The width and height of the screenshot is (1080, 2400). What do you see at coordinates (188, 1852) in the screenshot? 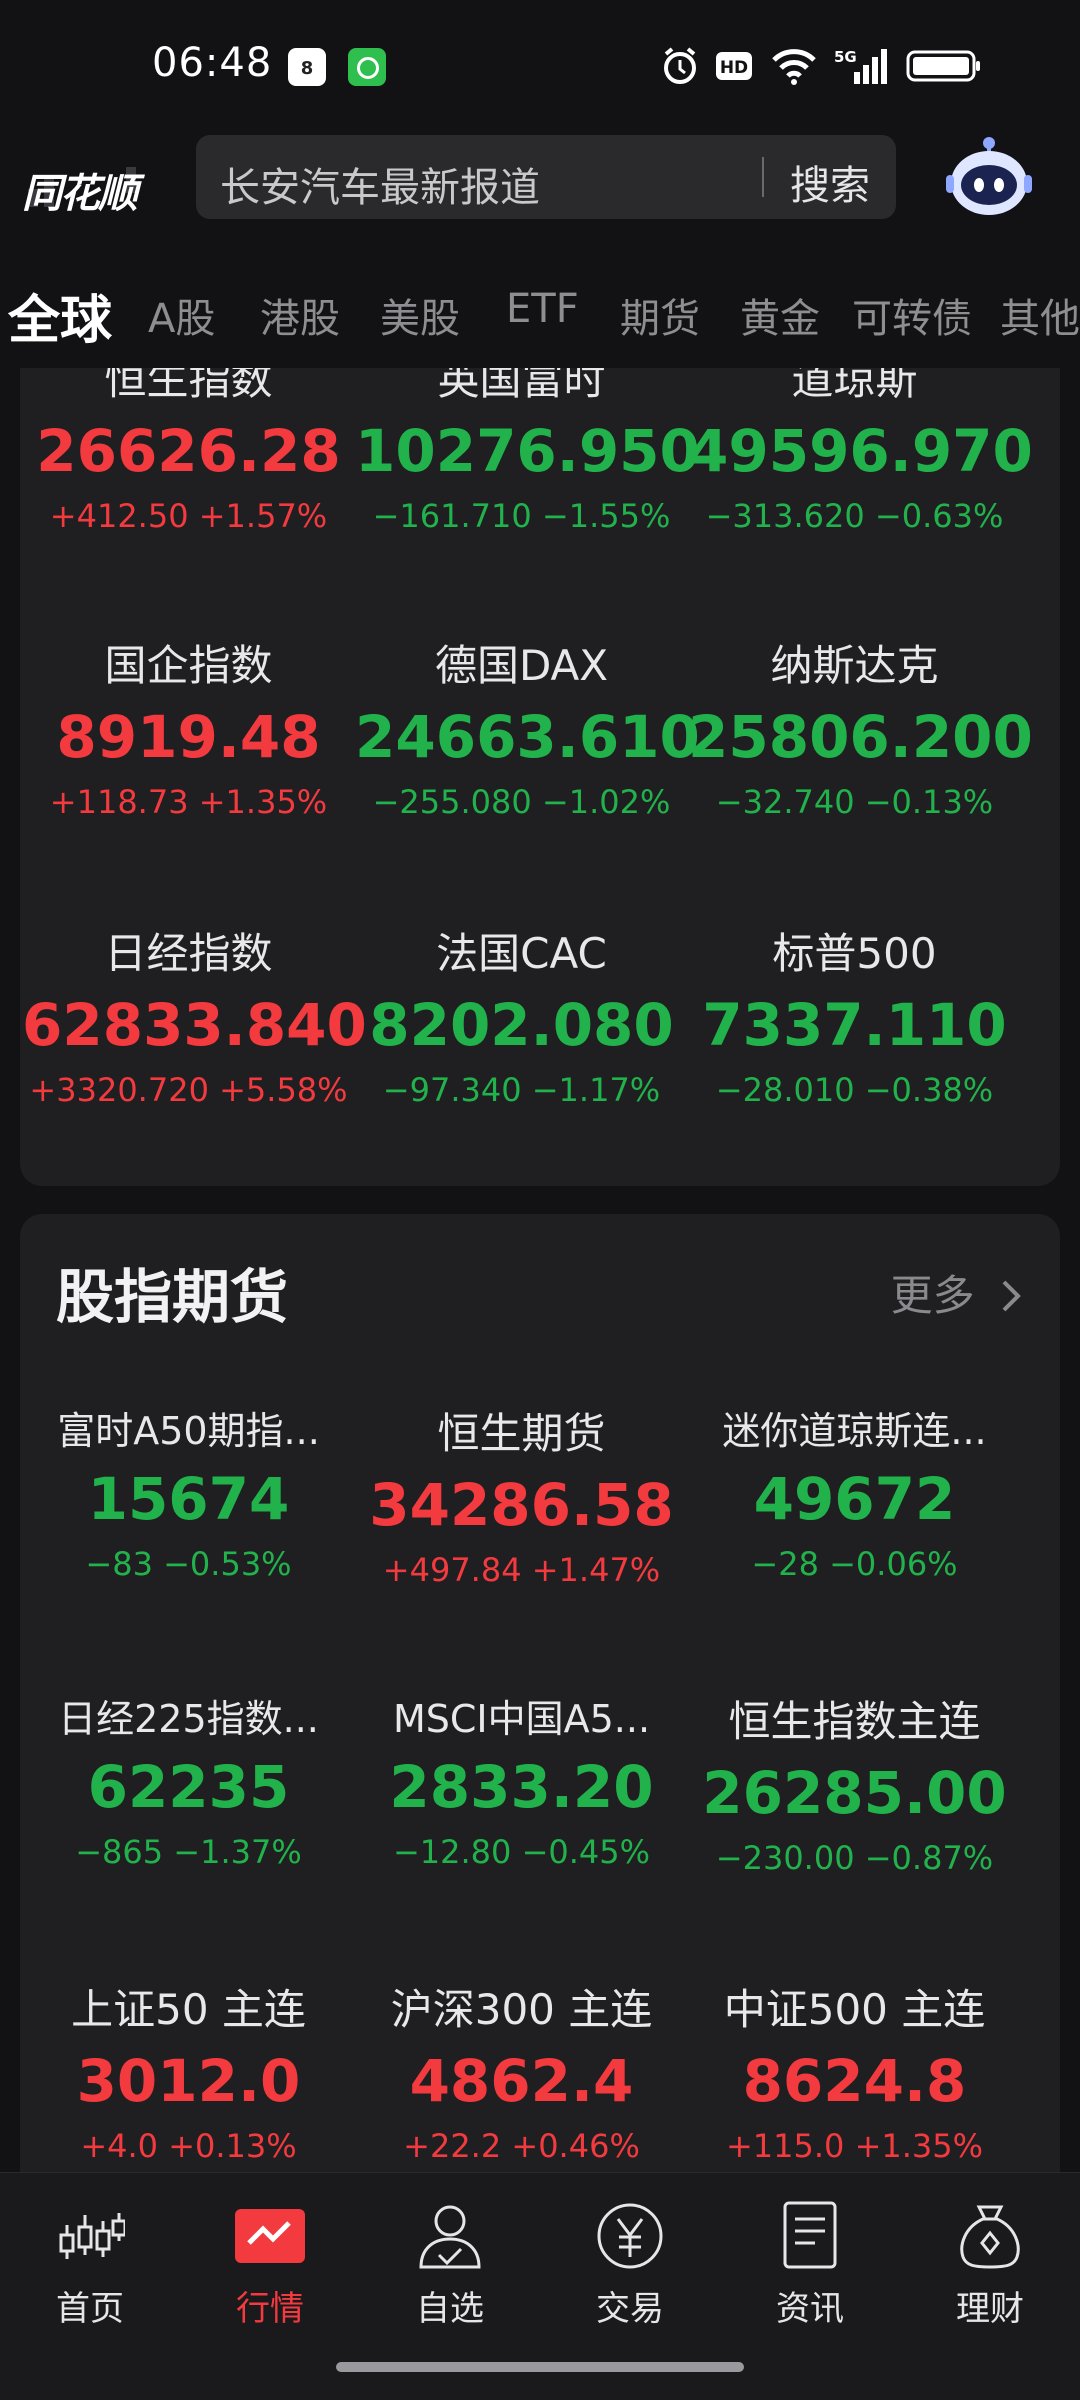
I see `futures-change: −865 −1.37%` at bounding box center [188, 1852].